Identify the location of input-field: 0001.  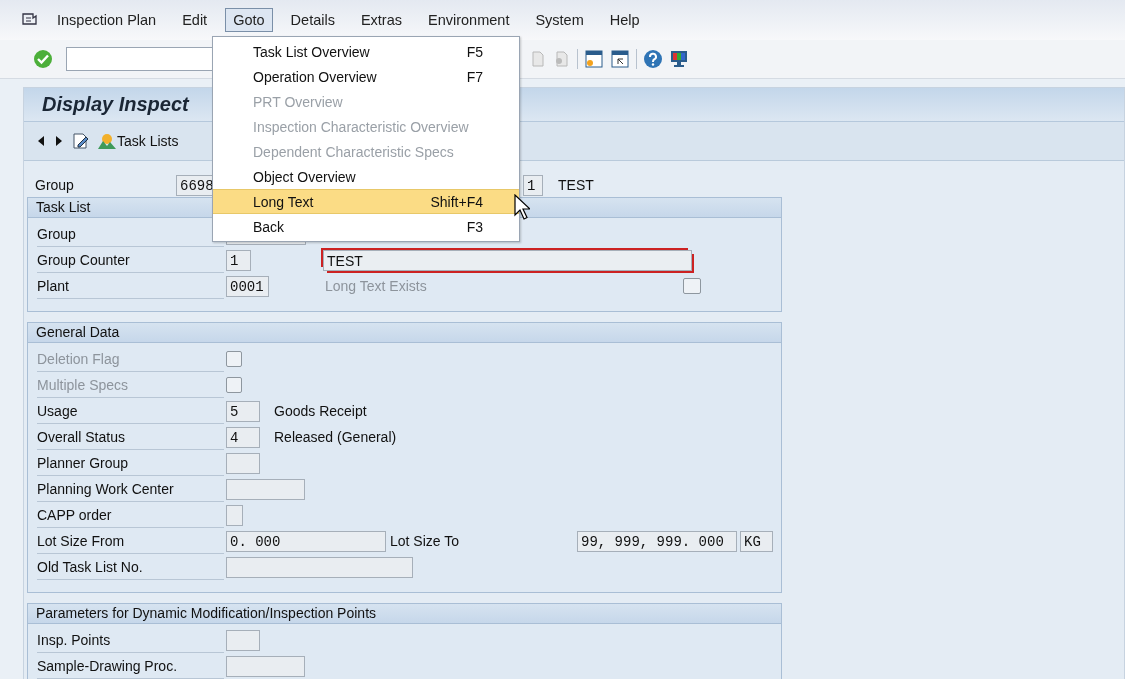
(247, 286).